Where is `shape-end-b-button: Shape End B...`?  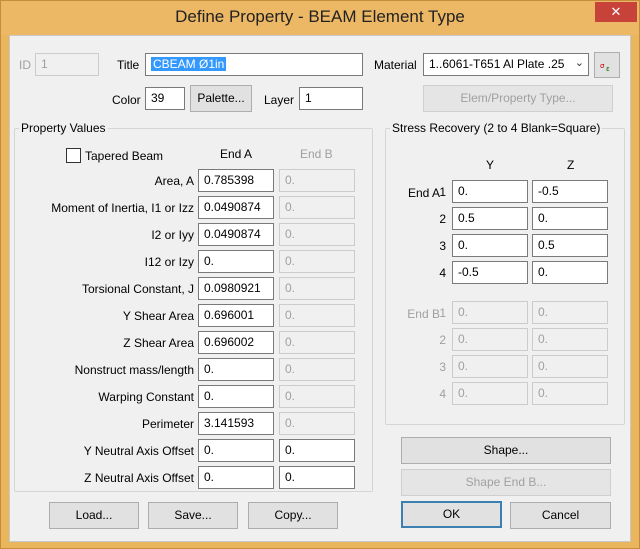 shape-end-b-button: Shape End B... is located at coordinates (506, 482).